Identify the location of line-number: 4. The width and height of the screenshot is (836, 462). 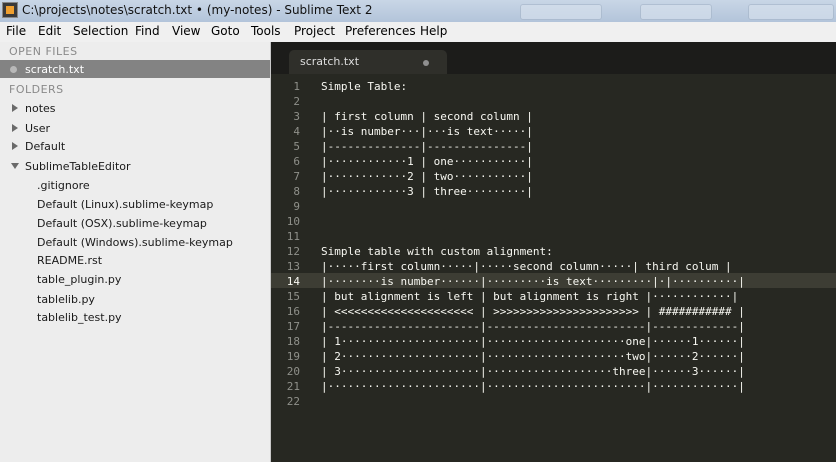
(296, 131).